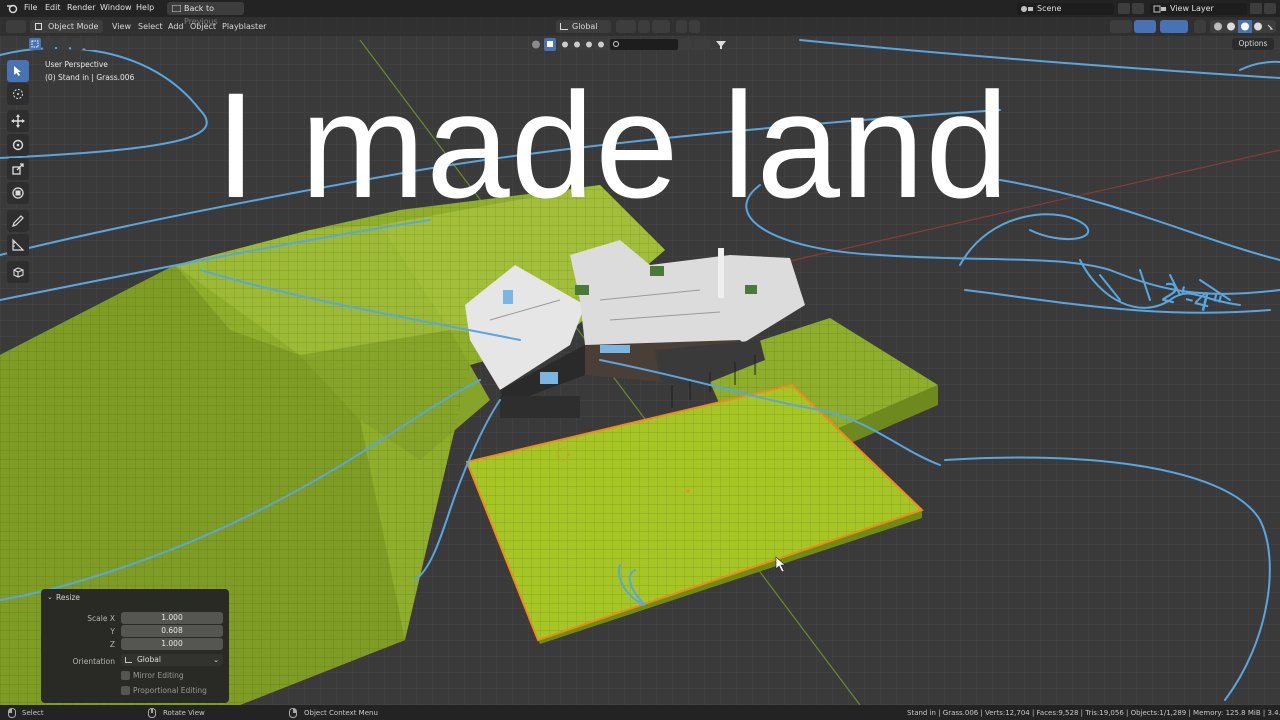  I want to click on material-shading-icon, so click(1245, 26).